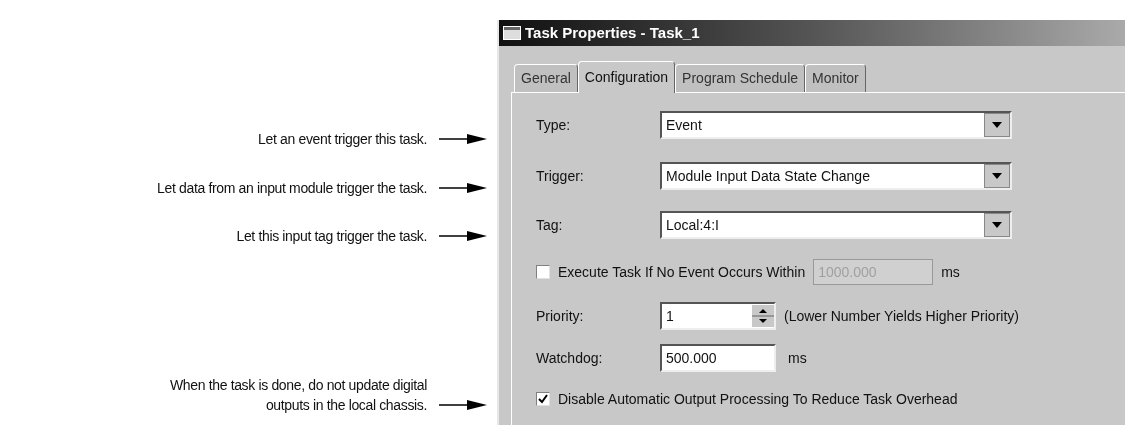 This screenshot has height=425, width=1125. I want to click on callout-text: When the task is done, do not update digital outputs in the local chassis., so click(298, 395).